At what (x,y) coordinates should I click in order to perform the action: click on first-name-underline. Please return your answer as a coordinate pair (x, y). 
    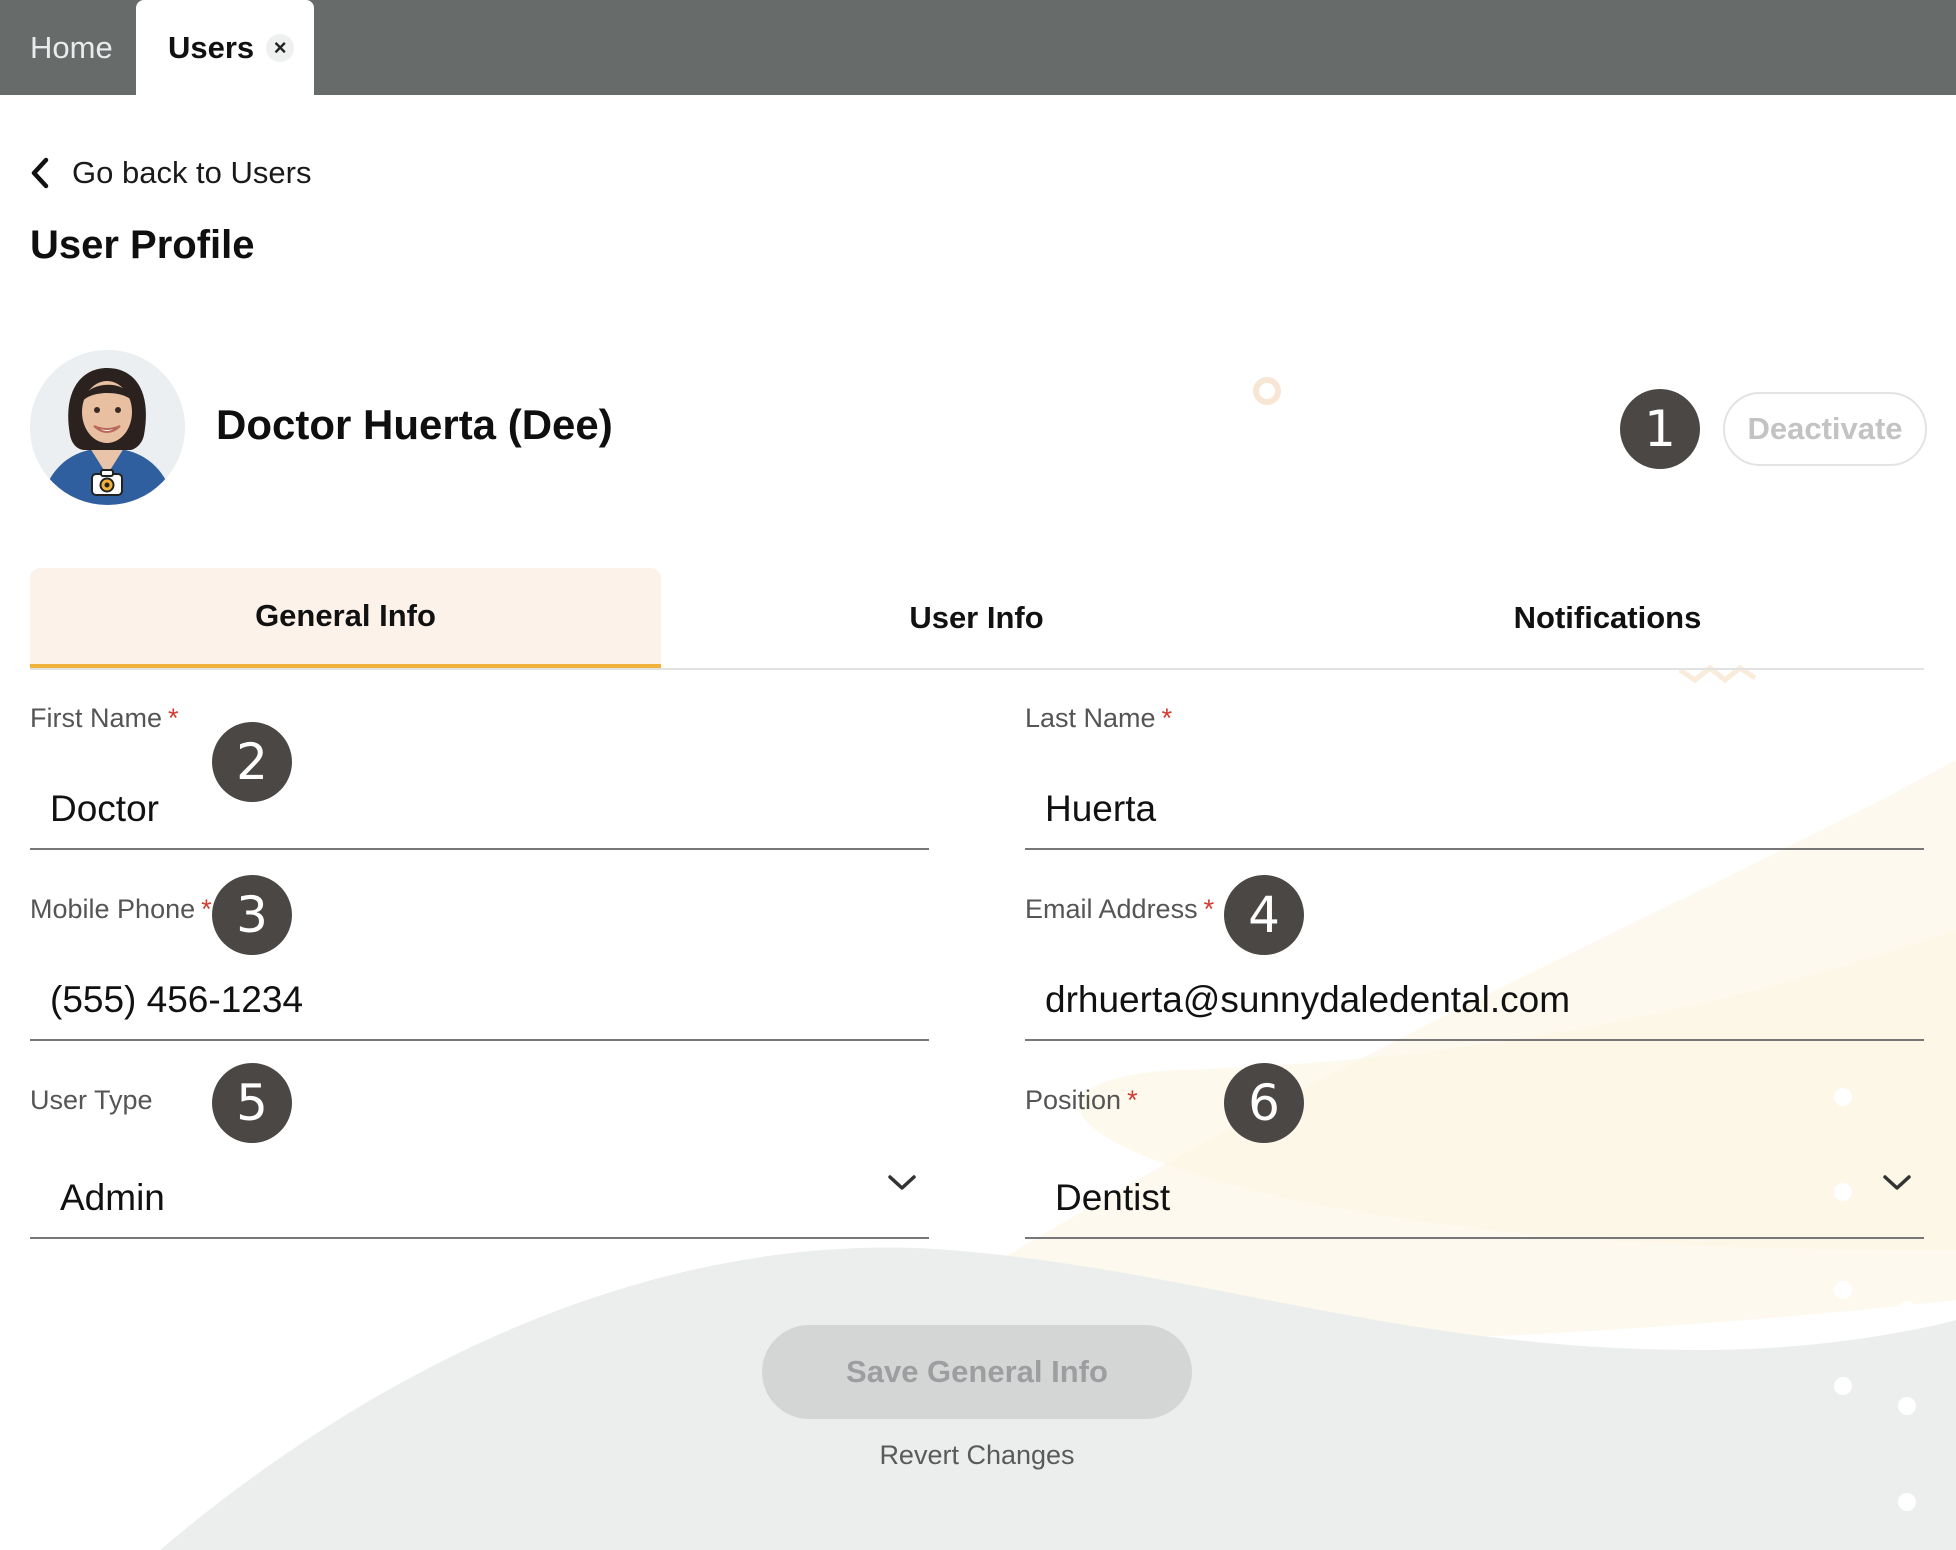
    Looking at the image, I should click on (479, 849).